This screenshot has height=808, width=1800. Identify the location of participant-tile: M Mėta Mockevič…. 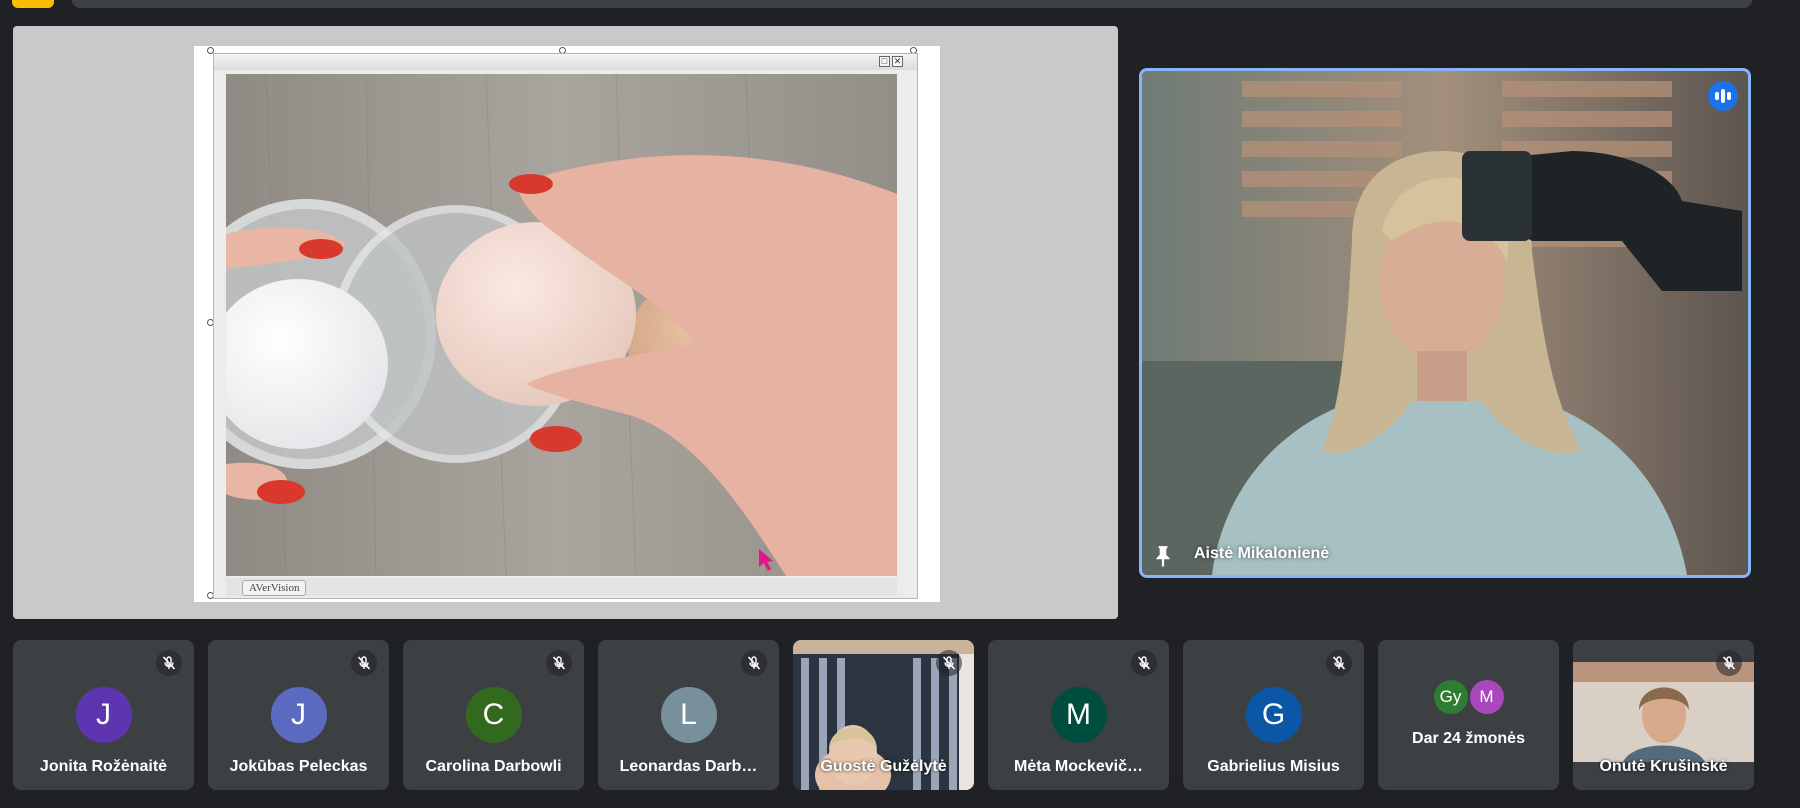
(1078, 715).